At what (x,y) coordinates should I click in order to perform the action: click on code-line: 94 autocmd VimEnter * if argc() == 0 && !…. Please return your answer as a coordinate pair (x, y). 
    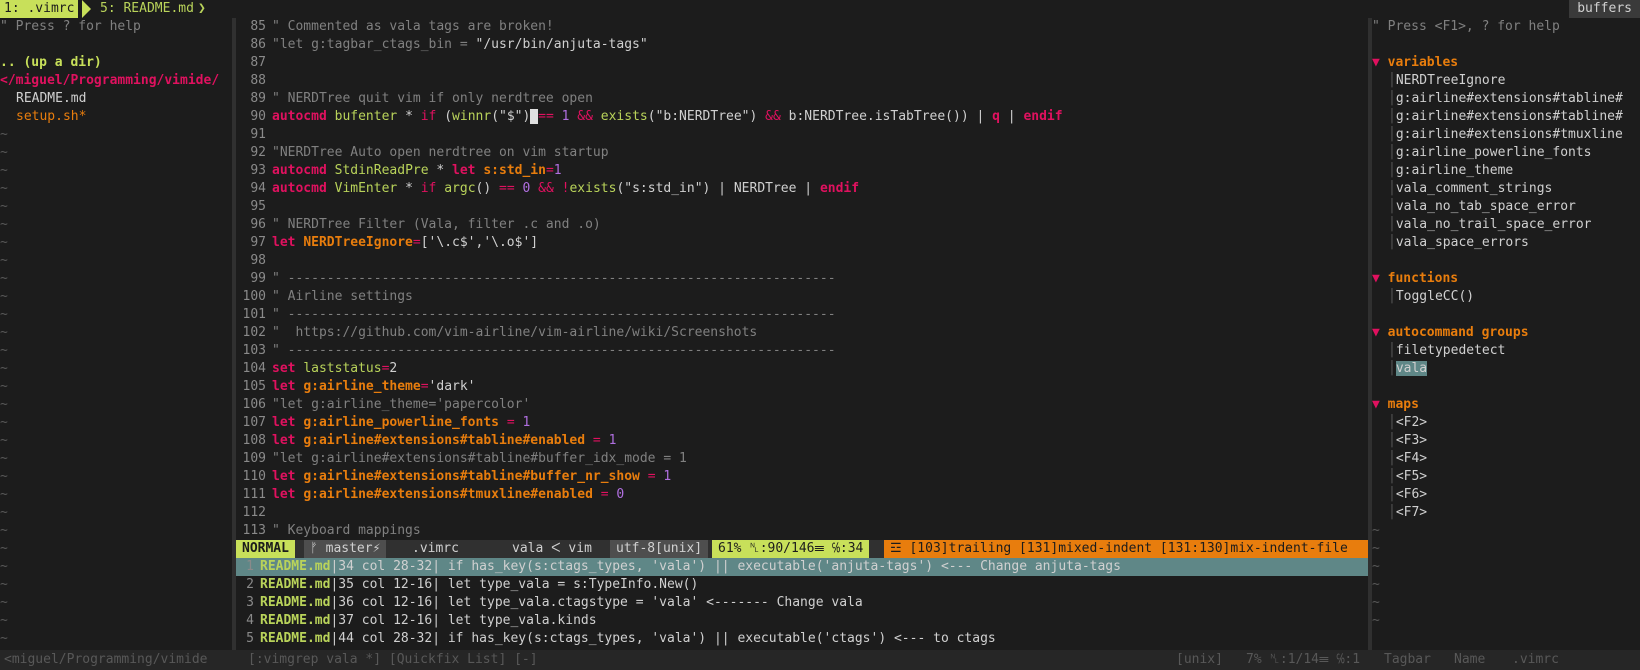
    Looking at the image, I should click on (802, 189).